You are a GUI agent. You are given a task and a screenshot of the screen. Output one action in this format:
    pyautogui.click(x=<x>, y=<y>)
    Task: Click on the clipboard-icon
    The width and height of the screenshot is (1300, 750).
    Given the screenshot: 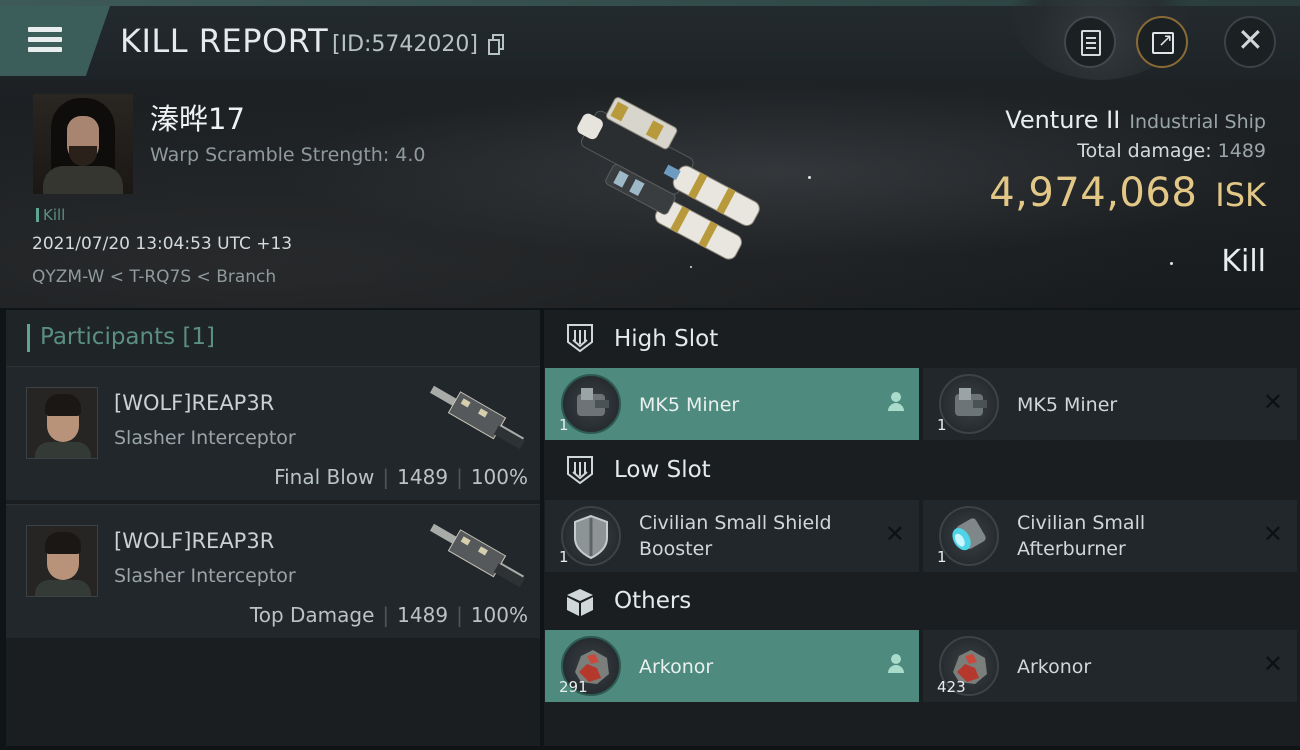 What is the action you would take?
    pyautogui.click(x=1091, y=43)
    